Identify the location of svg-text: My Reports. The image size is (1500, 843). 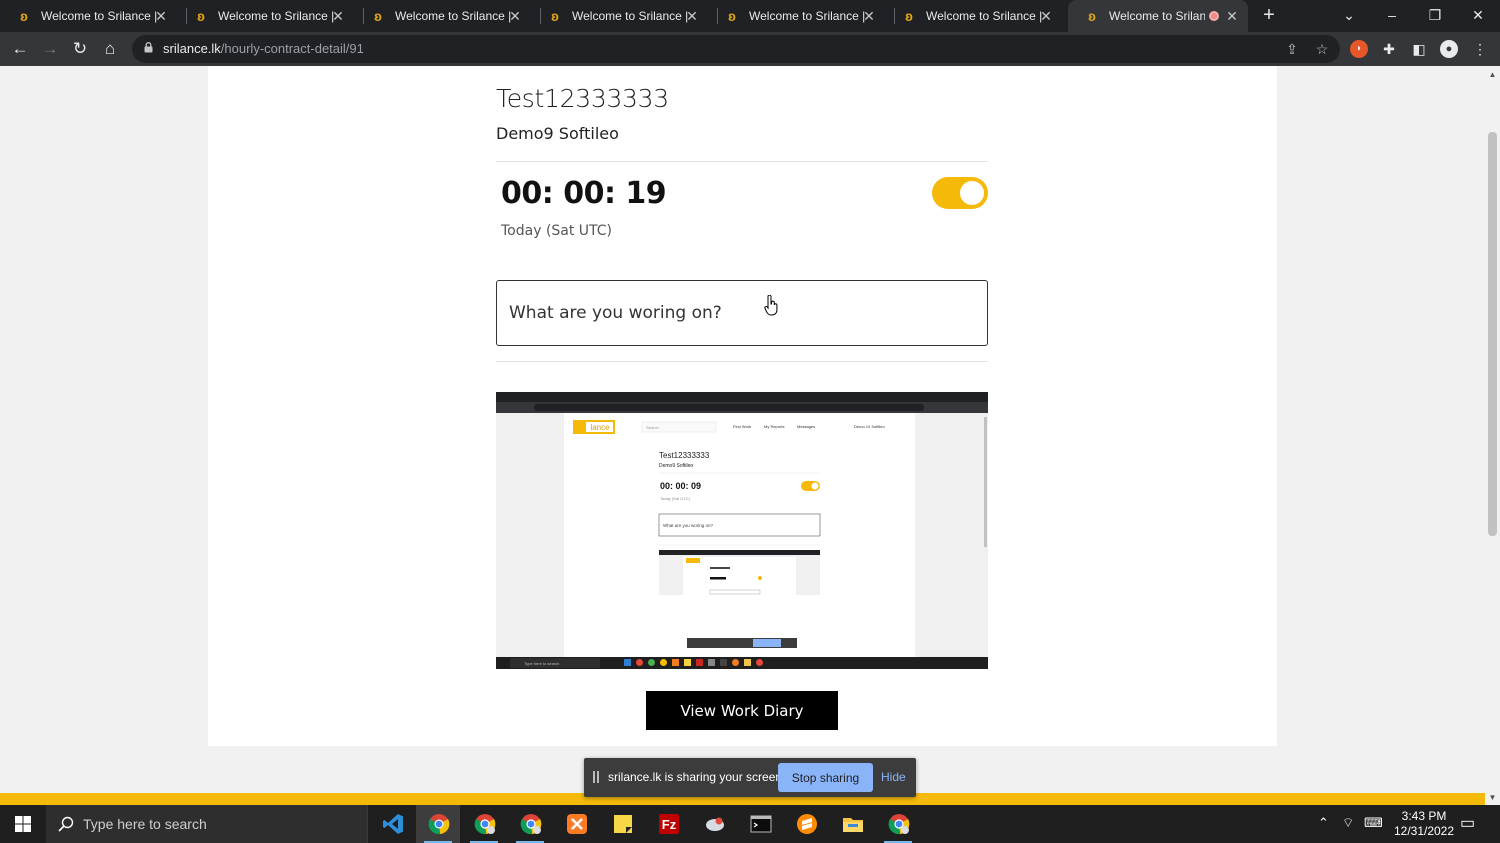
(774, 426).